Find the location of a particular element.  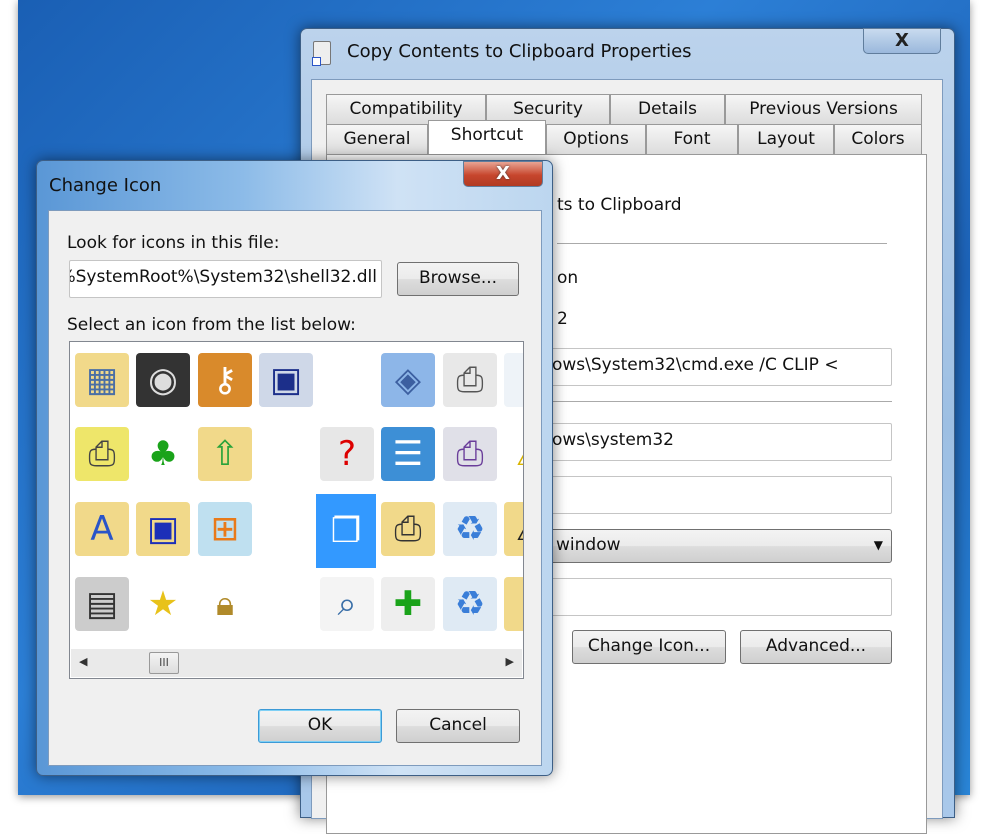

tab-colors: Colors is located at coordinates (878, 139).